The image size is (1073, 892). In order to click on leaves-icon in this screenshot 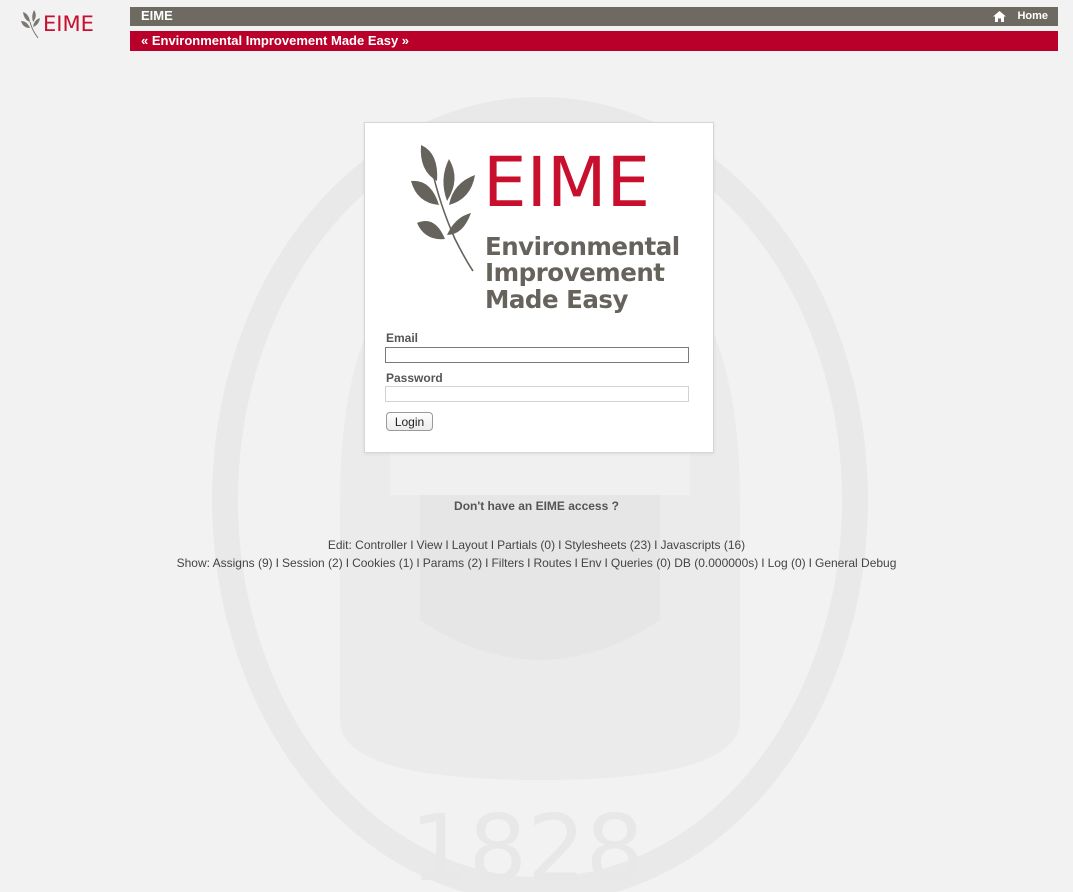, I will do `click(443, 208)`.